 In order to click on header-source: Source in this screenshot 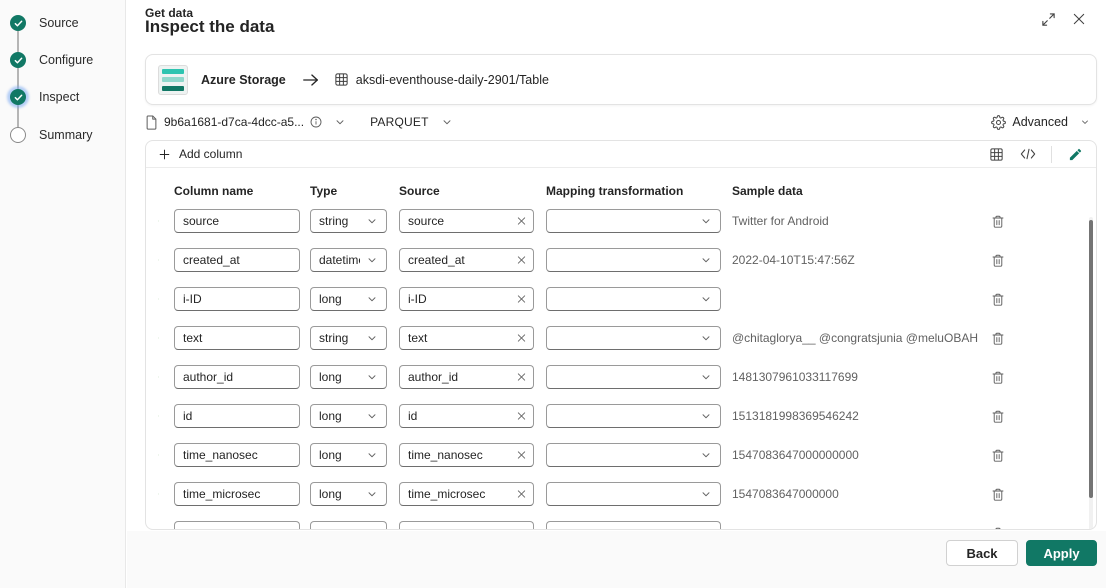, I will do `click(419, 191)`.